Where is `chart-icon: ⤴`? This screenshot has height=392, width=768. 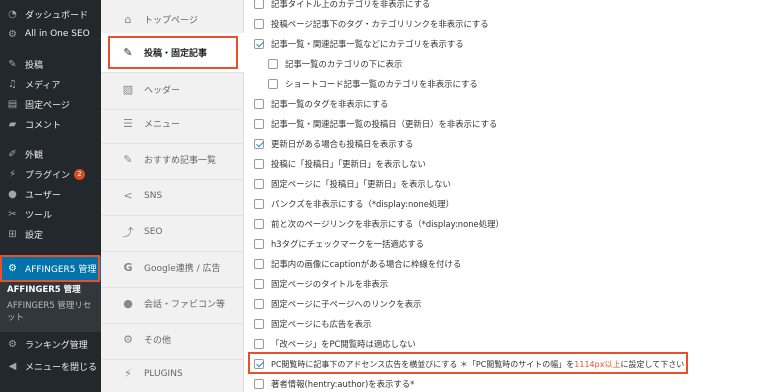 chart-icon: ⤴ is located at coordinates (128, 232).